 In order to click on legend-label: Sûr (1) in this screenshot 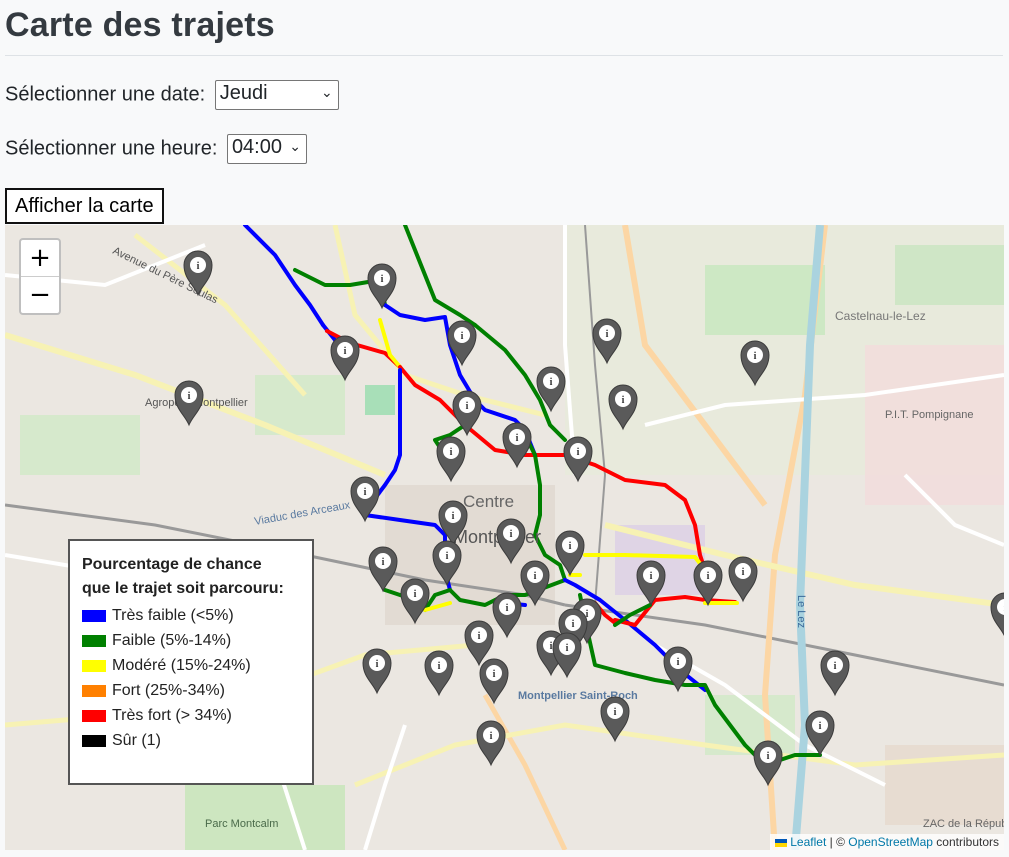, I will do `click(136, 740)`.